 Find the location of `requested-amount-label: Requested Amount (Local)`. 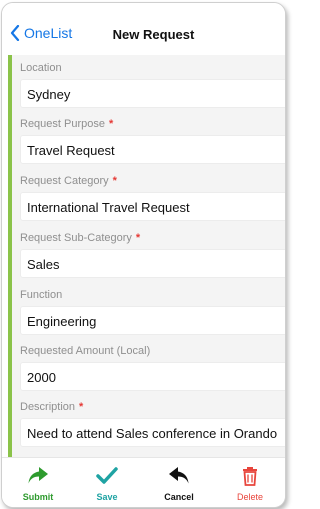

requested-amount-label: Requested Amount (Local) is located at coordinates (85, 351).